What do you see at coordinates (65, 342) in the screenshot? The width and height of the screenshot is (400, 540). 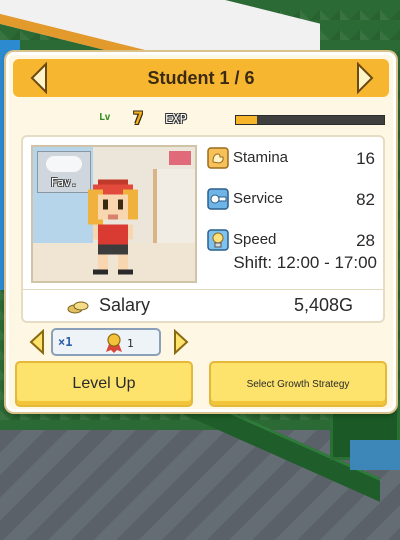 I see `item-multiplier: ×1` at bounding box center [65, 342].